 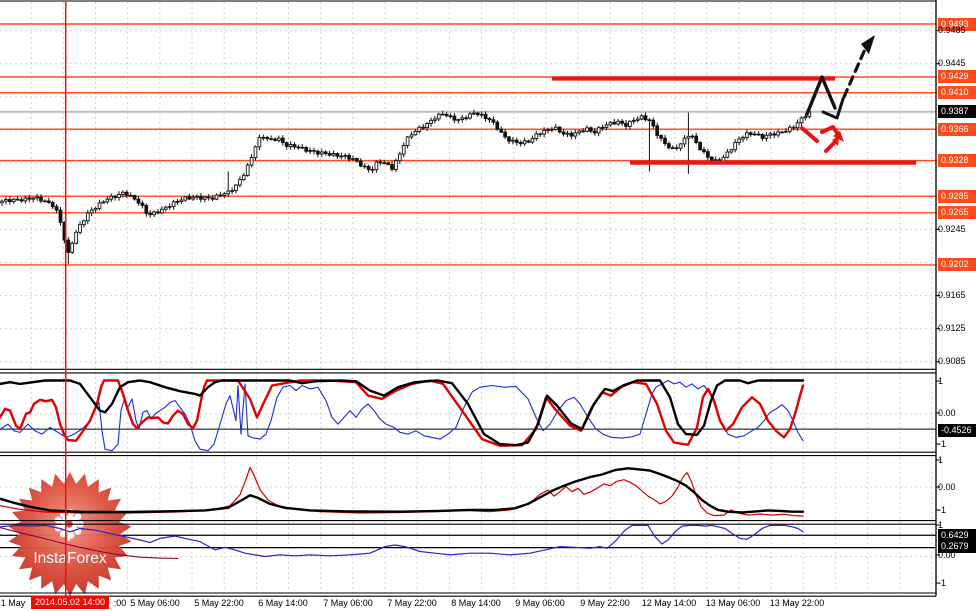 I want to click on indicator1-axis-label: 1, so click(x=941, y=380).